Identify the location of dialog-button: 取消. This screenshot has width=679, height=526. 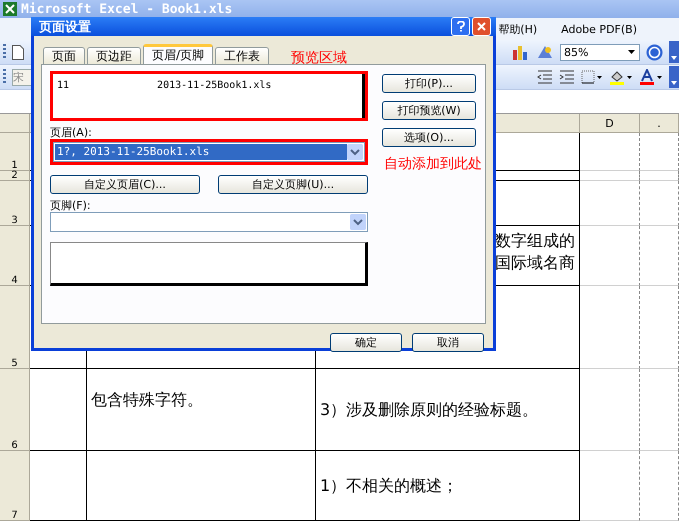
(448, 342).